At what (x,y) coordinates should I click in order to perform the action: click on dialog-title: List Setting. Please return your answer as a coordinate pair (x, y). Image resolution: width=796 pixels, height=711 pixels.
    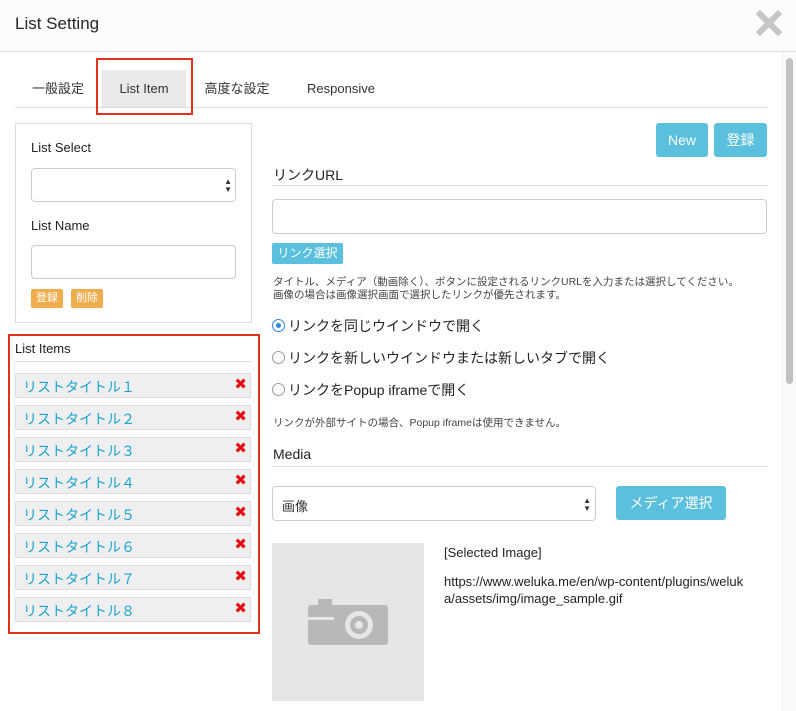
    Looking at the image, I should click on (57, 23).